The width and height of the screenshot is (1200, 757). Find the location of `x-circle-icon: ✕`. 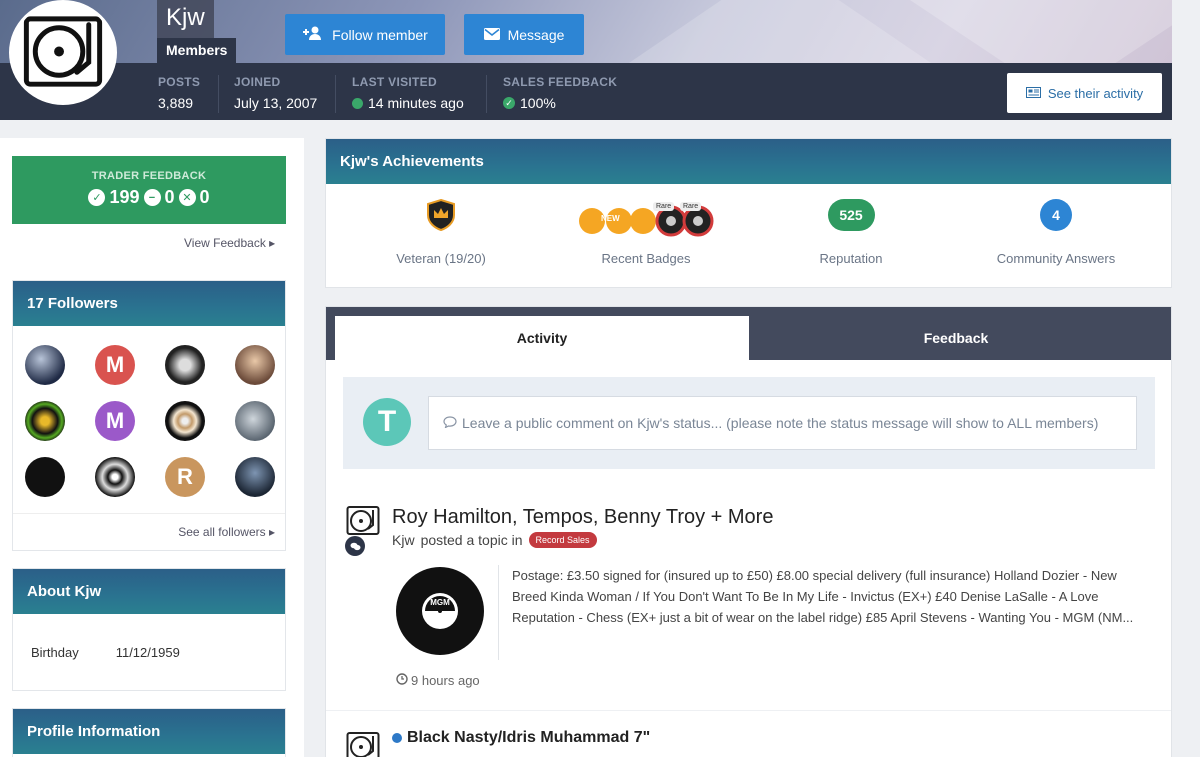

x-circle-icon: ✕ is located at coordinates (187, 197).